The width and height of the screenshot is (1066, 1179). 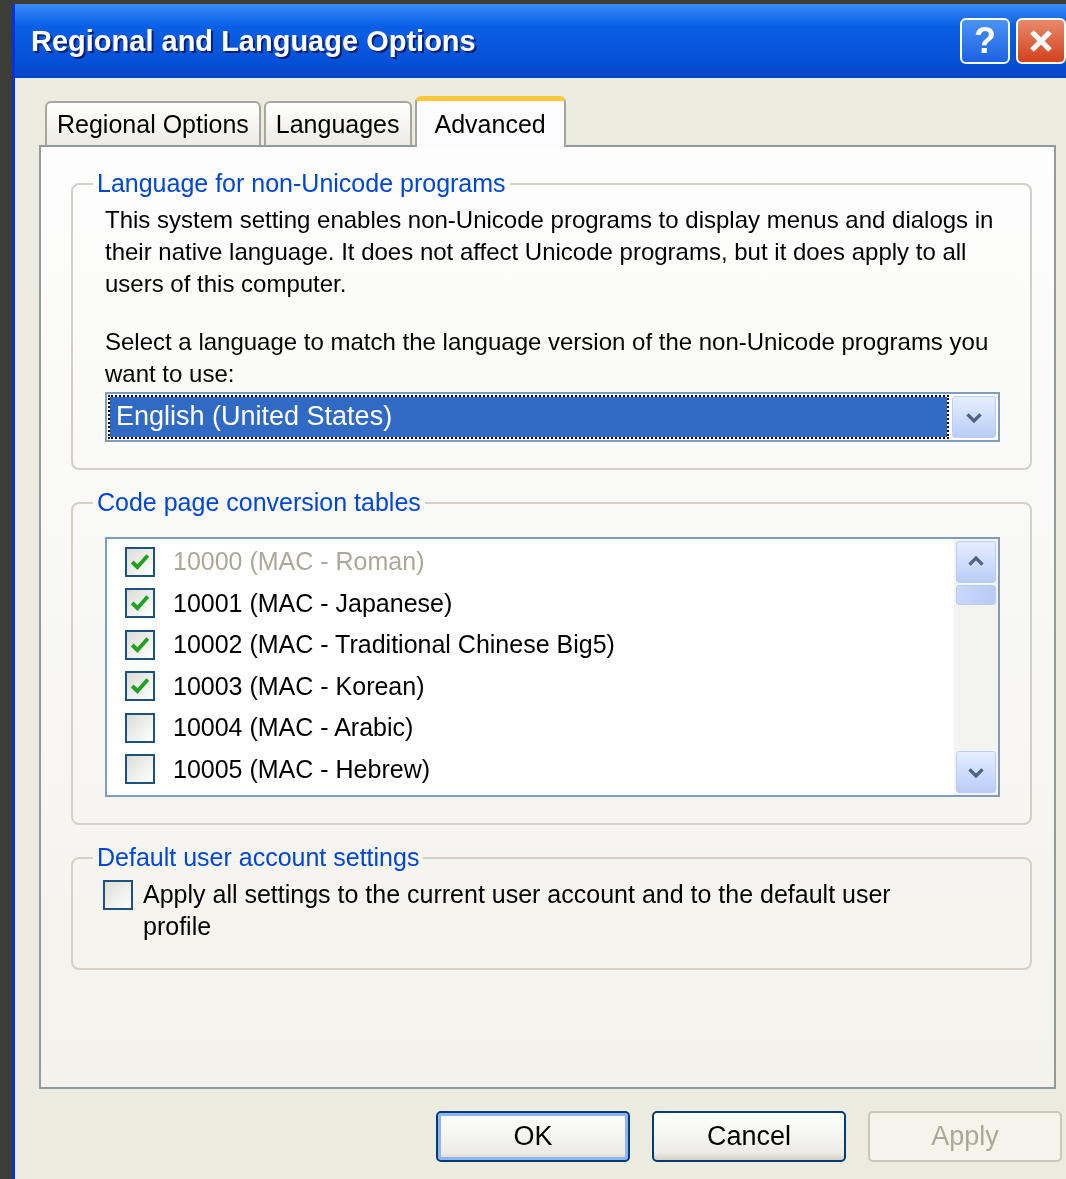 I want to click on list-item: 10005 (MAC - Hebrew), so click(x=302, y=769).